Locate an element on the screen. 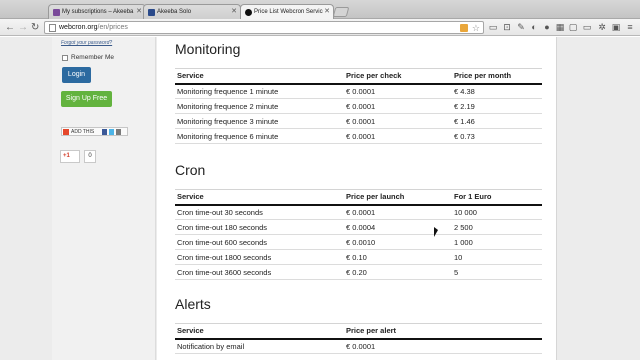 The image size is (640, 360). empty-cell is located at coordinates (497, 346).